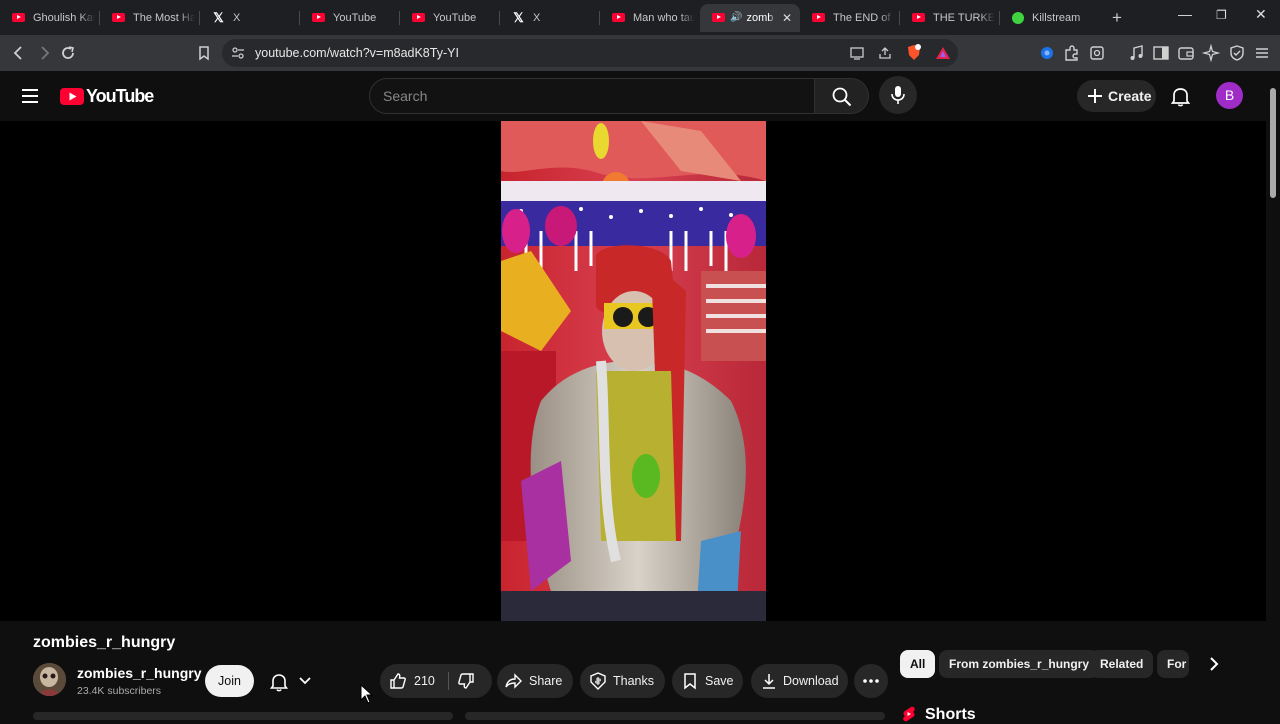 The width and height of the screenshot is (1280, 724). Describe the element at coordinates (675, 716) in the screenshot. I see `comment-box` at that location.